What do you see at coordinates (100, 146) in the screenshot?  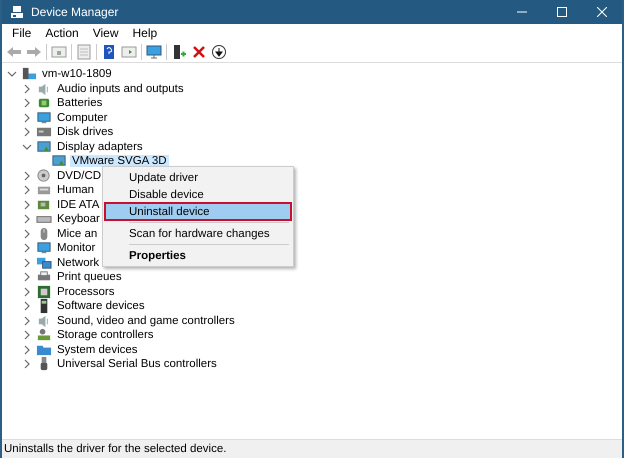 I see `tree-item: Display adapters` at bounding box center [100, 146].